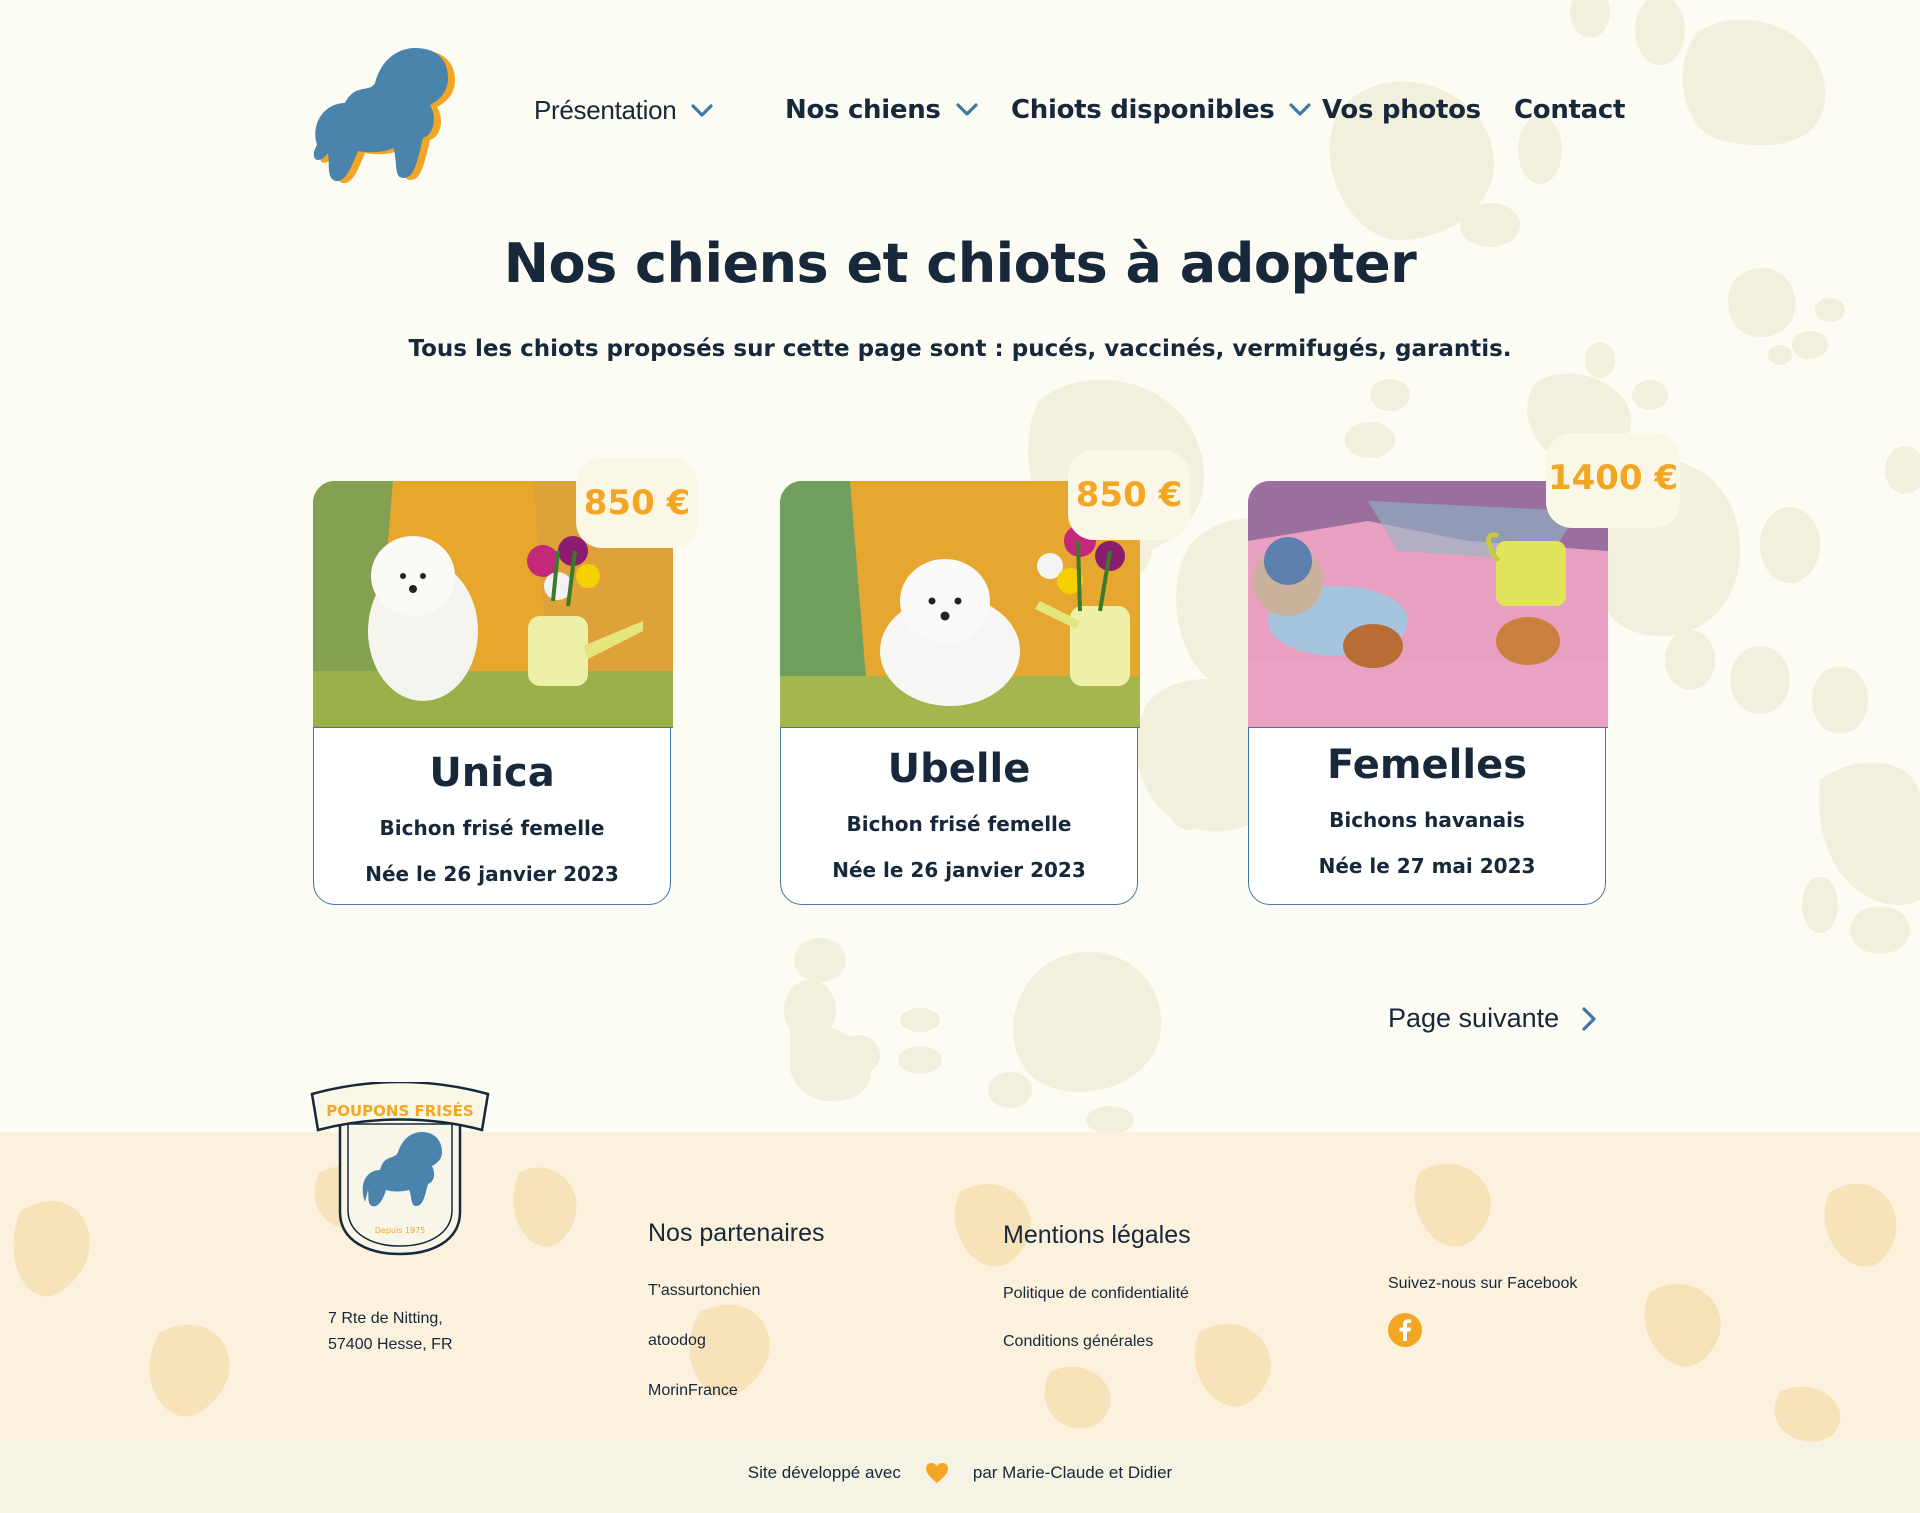  Describe the element at coordinates (400, 1230) in the screenshot. I see `badge-since: Depuis 1975` at that location.